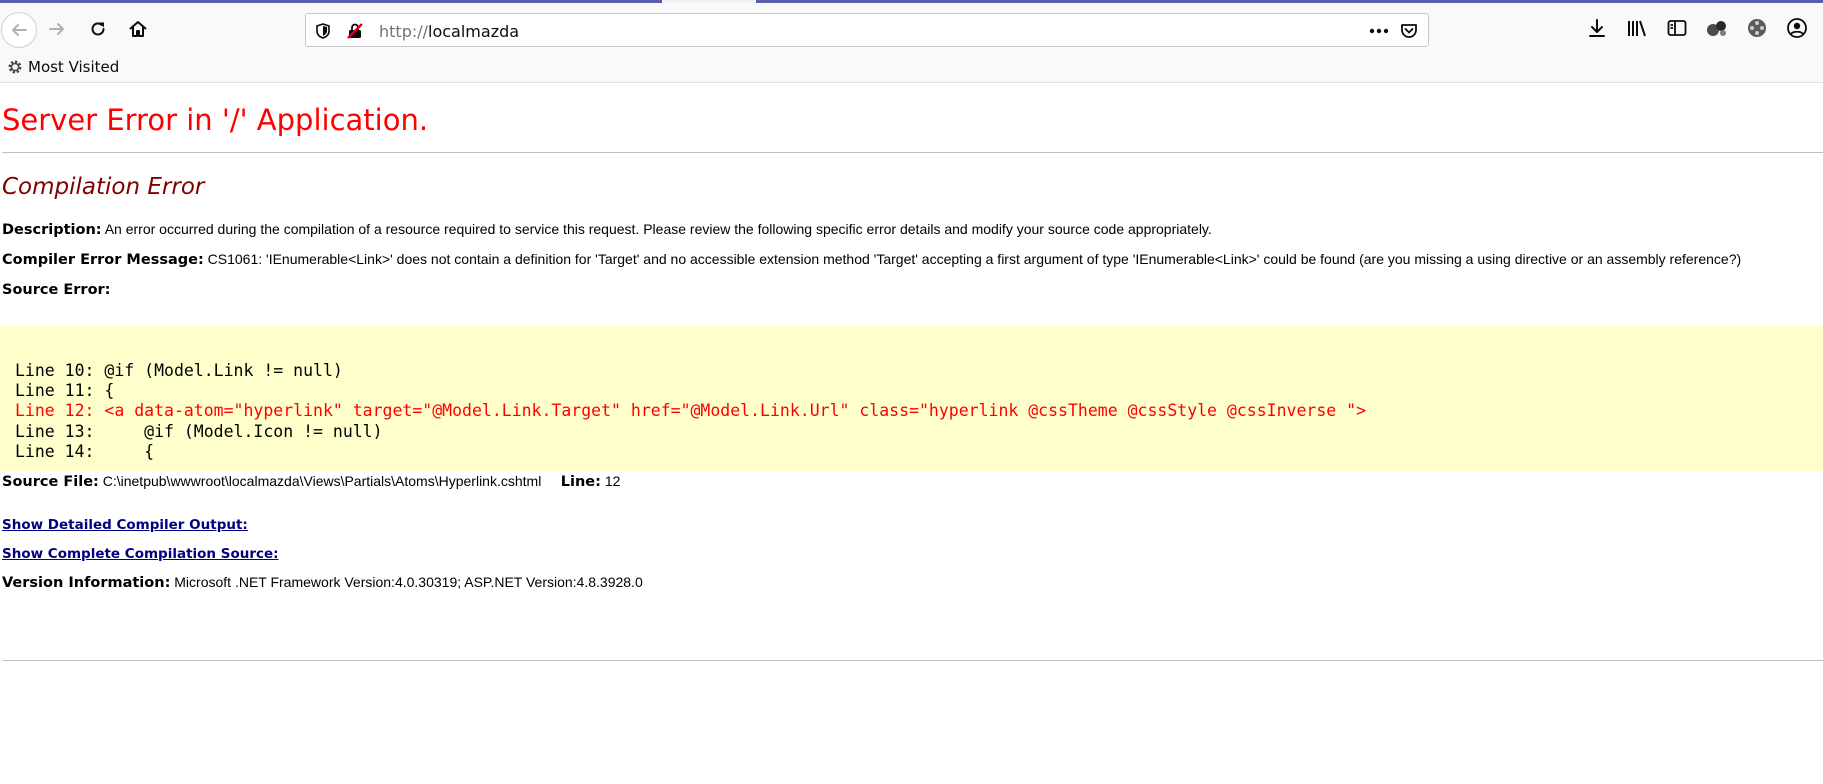  I want to click on source-error-label: Source Error:, so click(56, 290).